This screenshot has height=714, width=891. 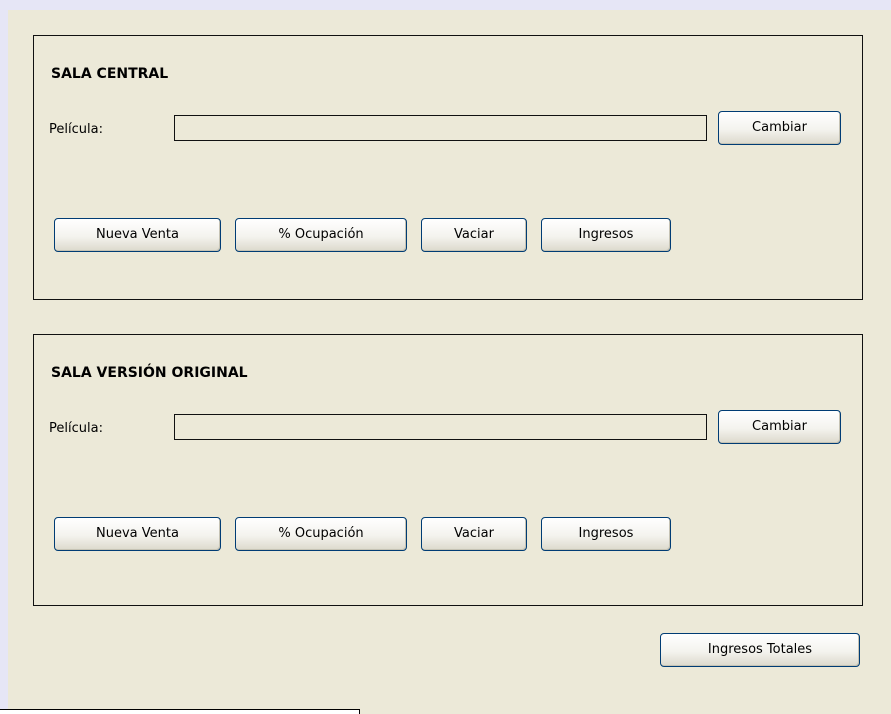 I want to click on panel-title: SALA CENTRAL, so click(x=110, y=74).